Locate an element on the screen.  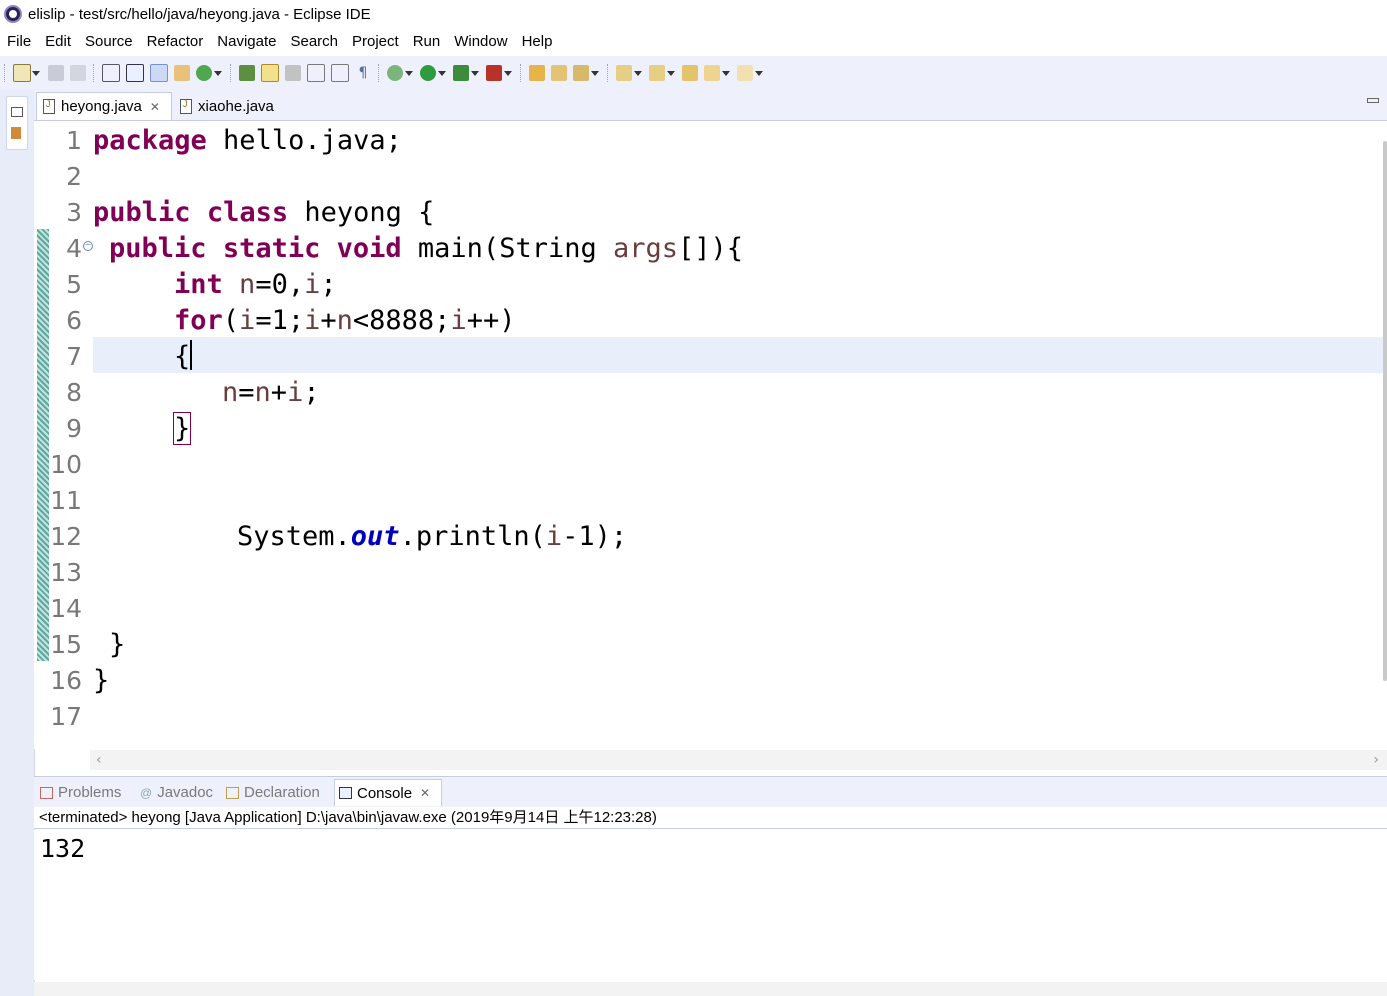
new-icon is located at coordinates (26, 73).